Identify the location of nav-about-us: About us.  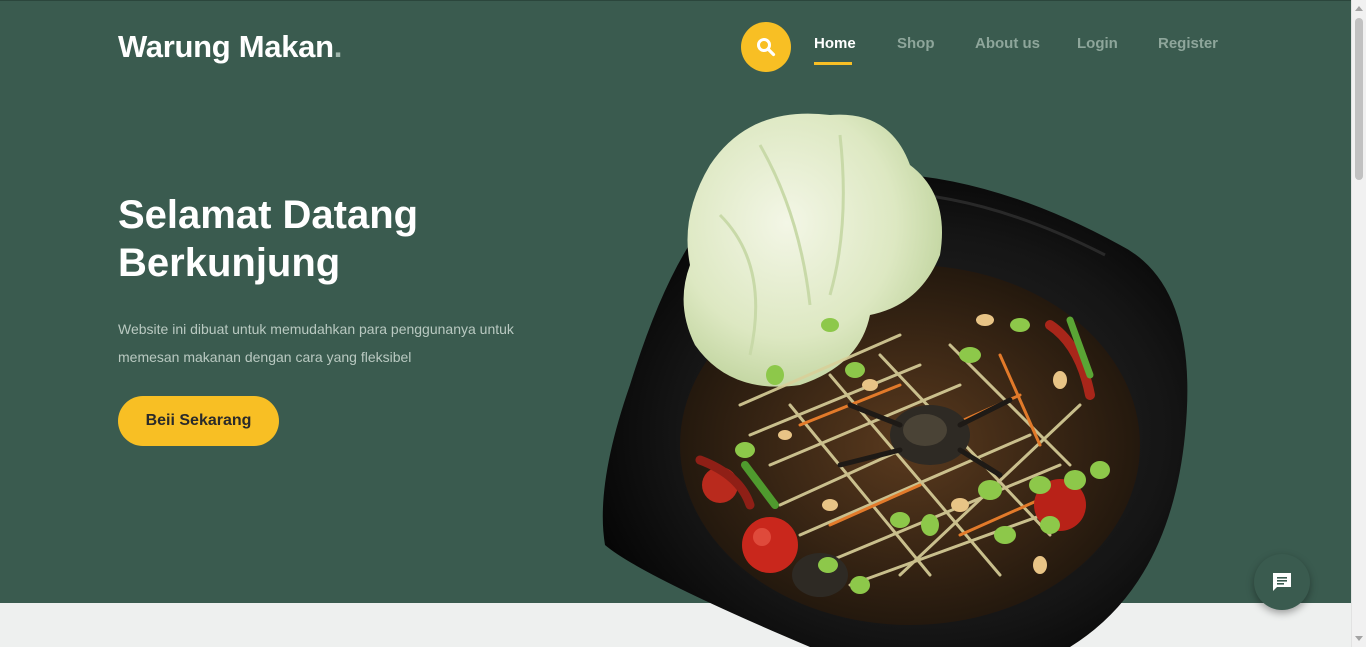
(1007, 43).